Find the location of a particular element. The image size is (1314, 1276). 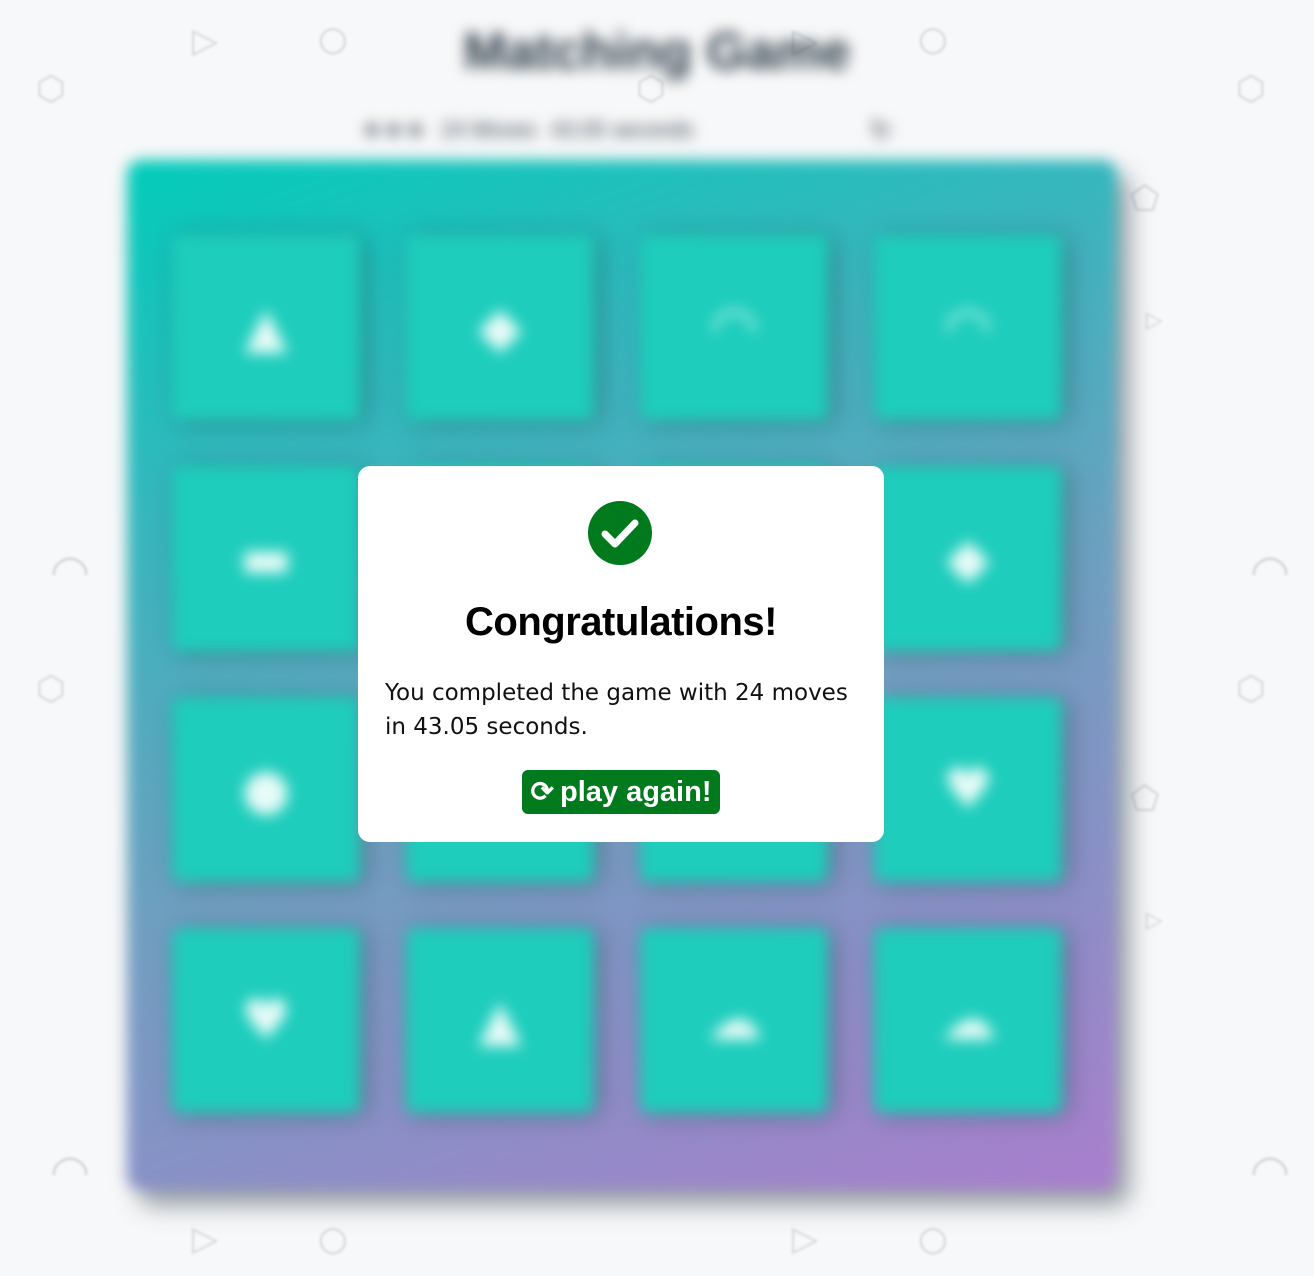

timer: 43.05 seconds is located at coordinates (622, 129).